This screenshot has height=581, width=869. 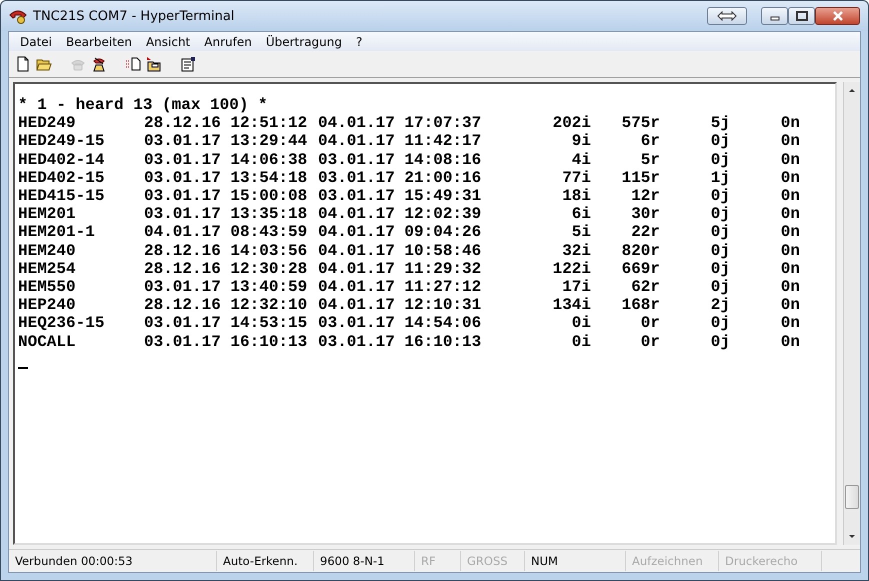 I want to click on last-heard-time: 03.01.17 16:10:13, so click(x=400, y=341).